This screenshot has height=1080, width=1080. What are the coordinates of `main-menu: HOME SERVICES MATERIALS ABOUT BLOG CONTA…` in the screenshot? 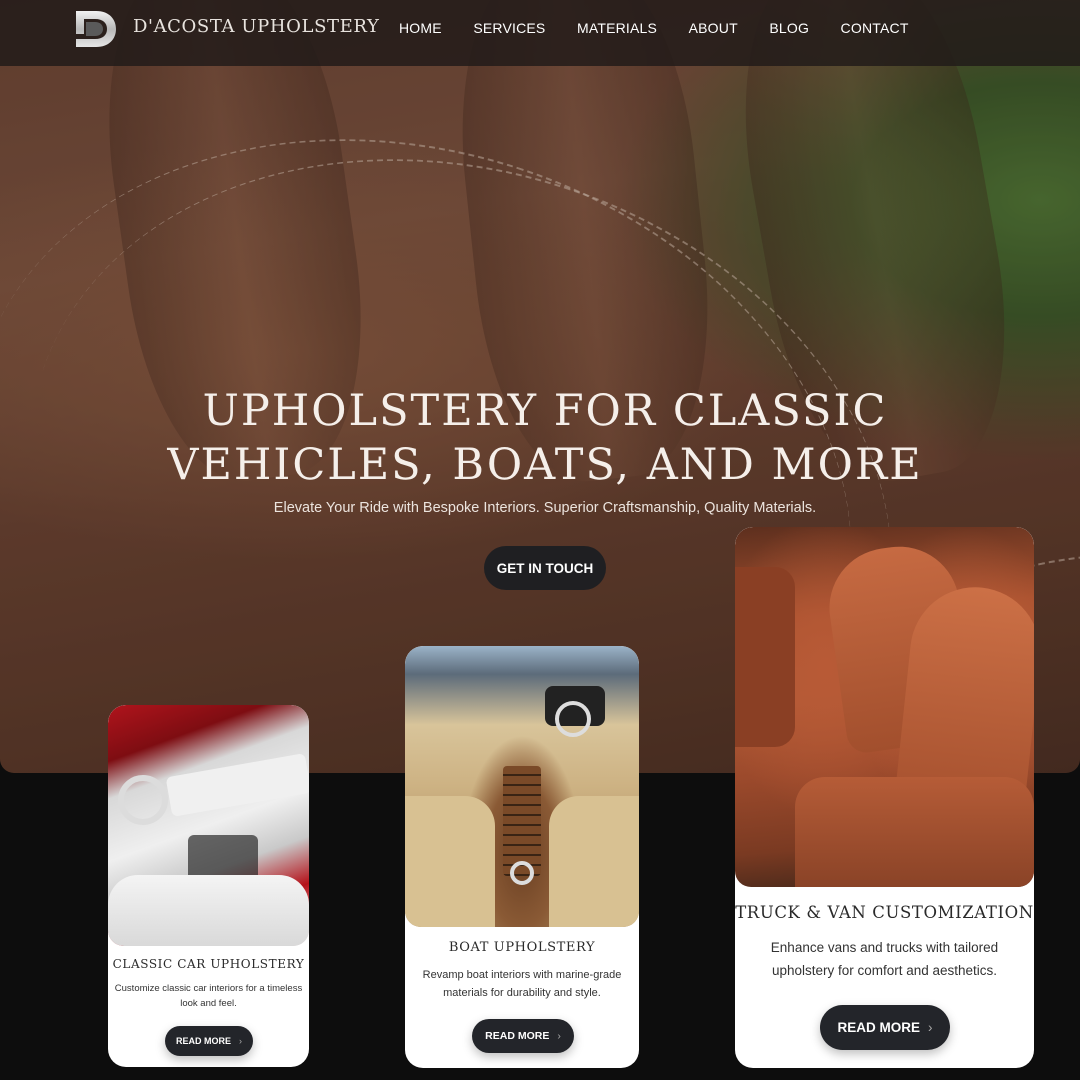 It's located at (669, 28).